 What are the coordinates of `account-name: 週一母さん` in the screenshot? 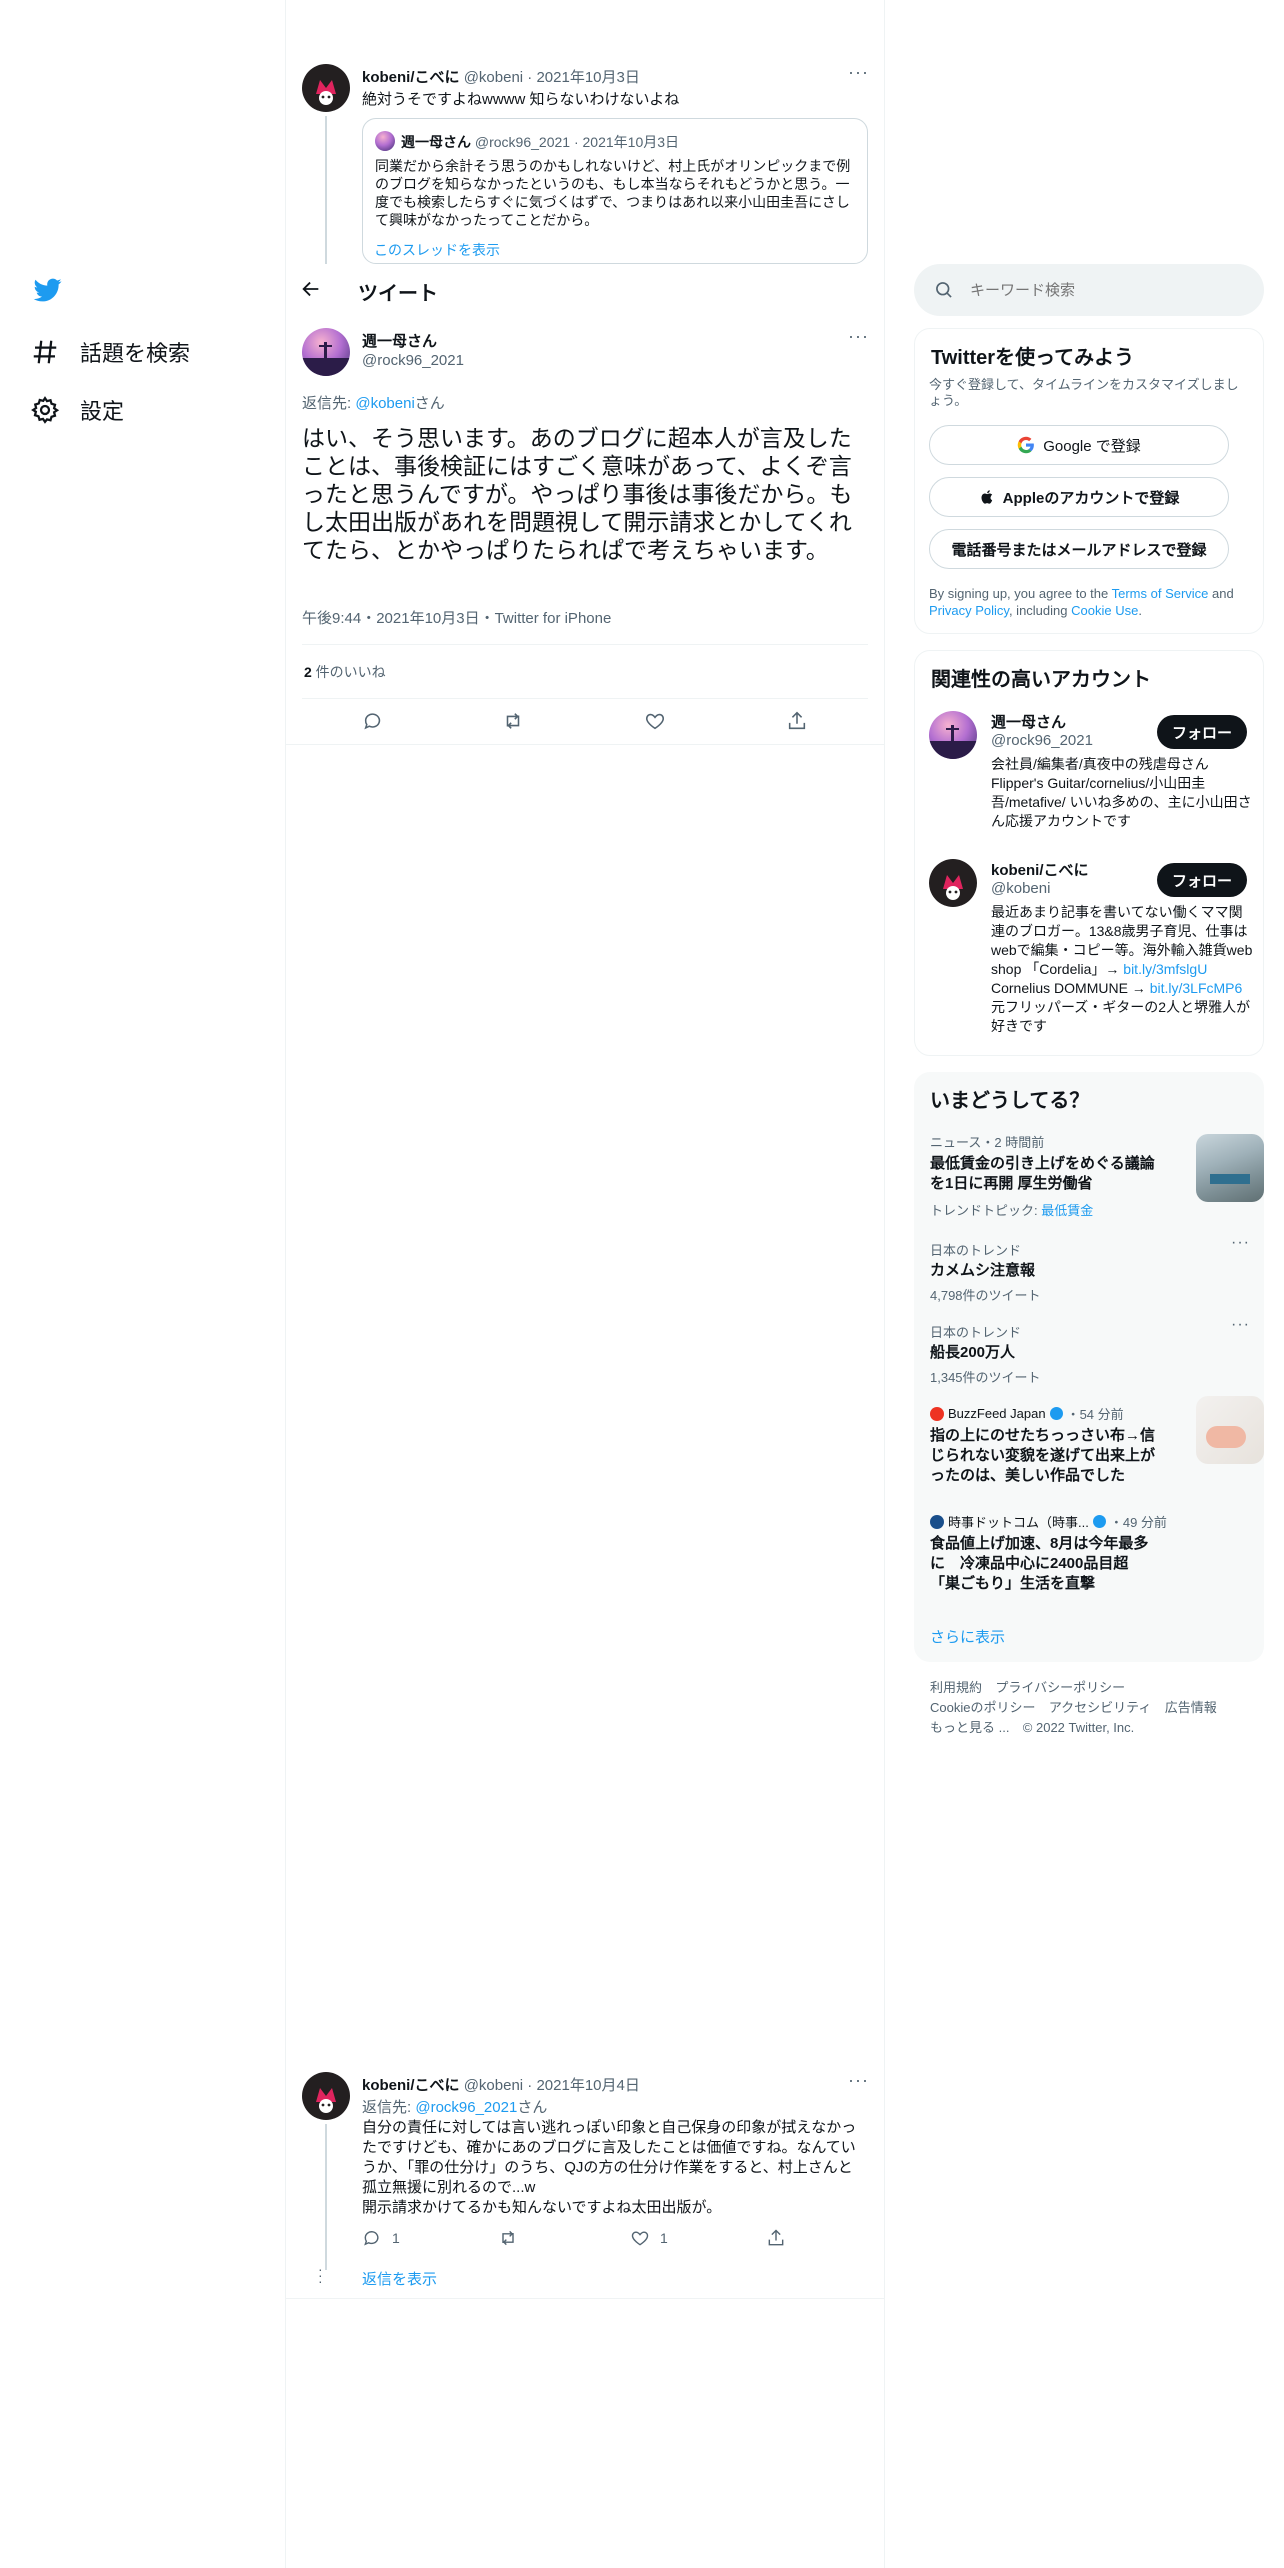 It's located at (1028, 721).